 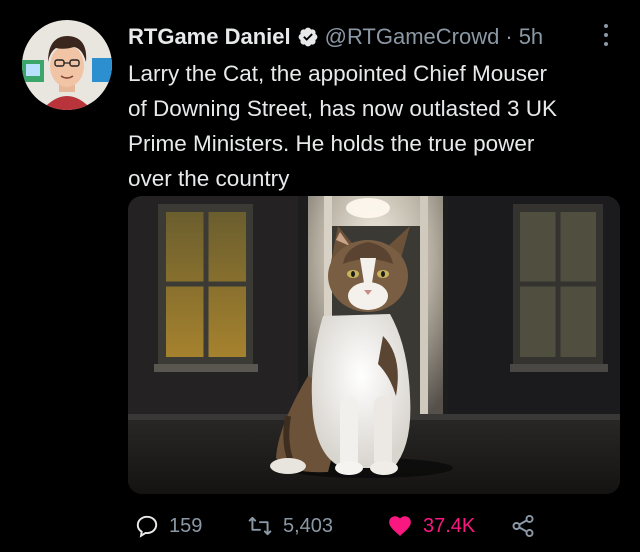 What do you see at coordinates (209, 37) in the screenshot?
I see `display-name: RTGame Daniel` at bounding box center [209, 37].